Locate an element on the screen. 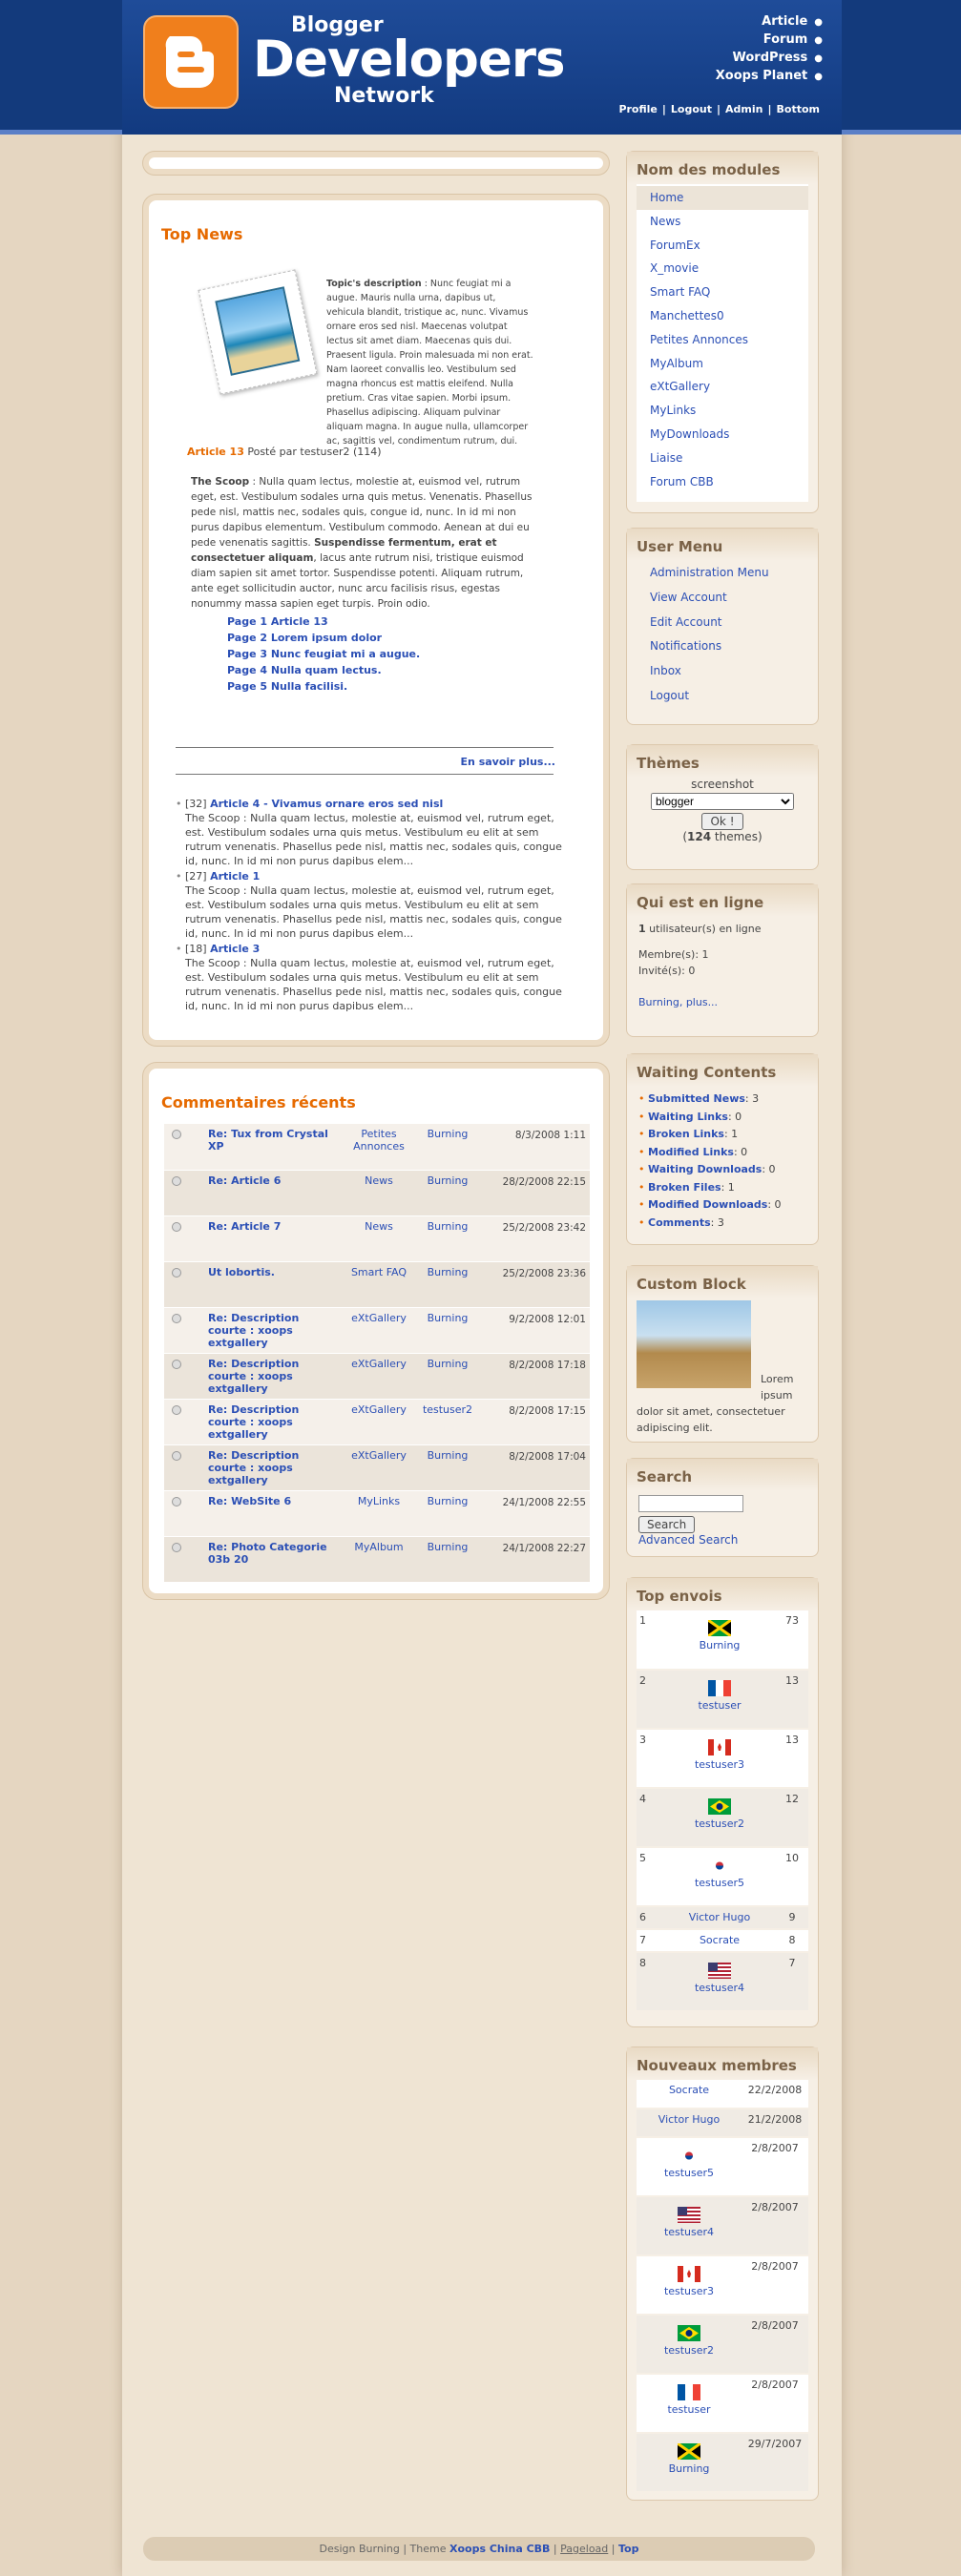 The width and height of the screenshot is (961, 2576). comment-module: MyAlbum is located at coordinates (379, 1559).